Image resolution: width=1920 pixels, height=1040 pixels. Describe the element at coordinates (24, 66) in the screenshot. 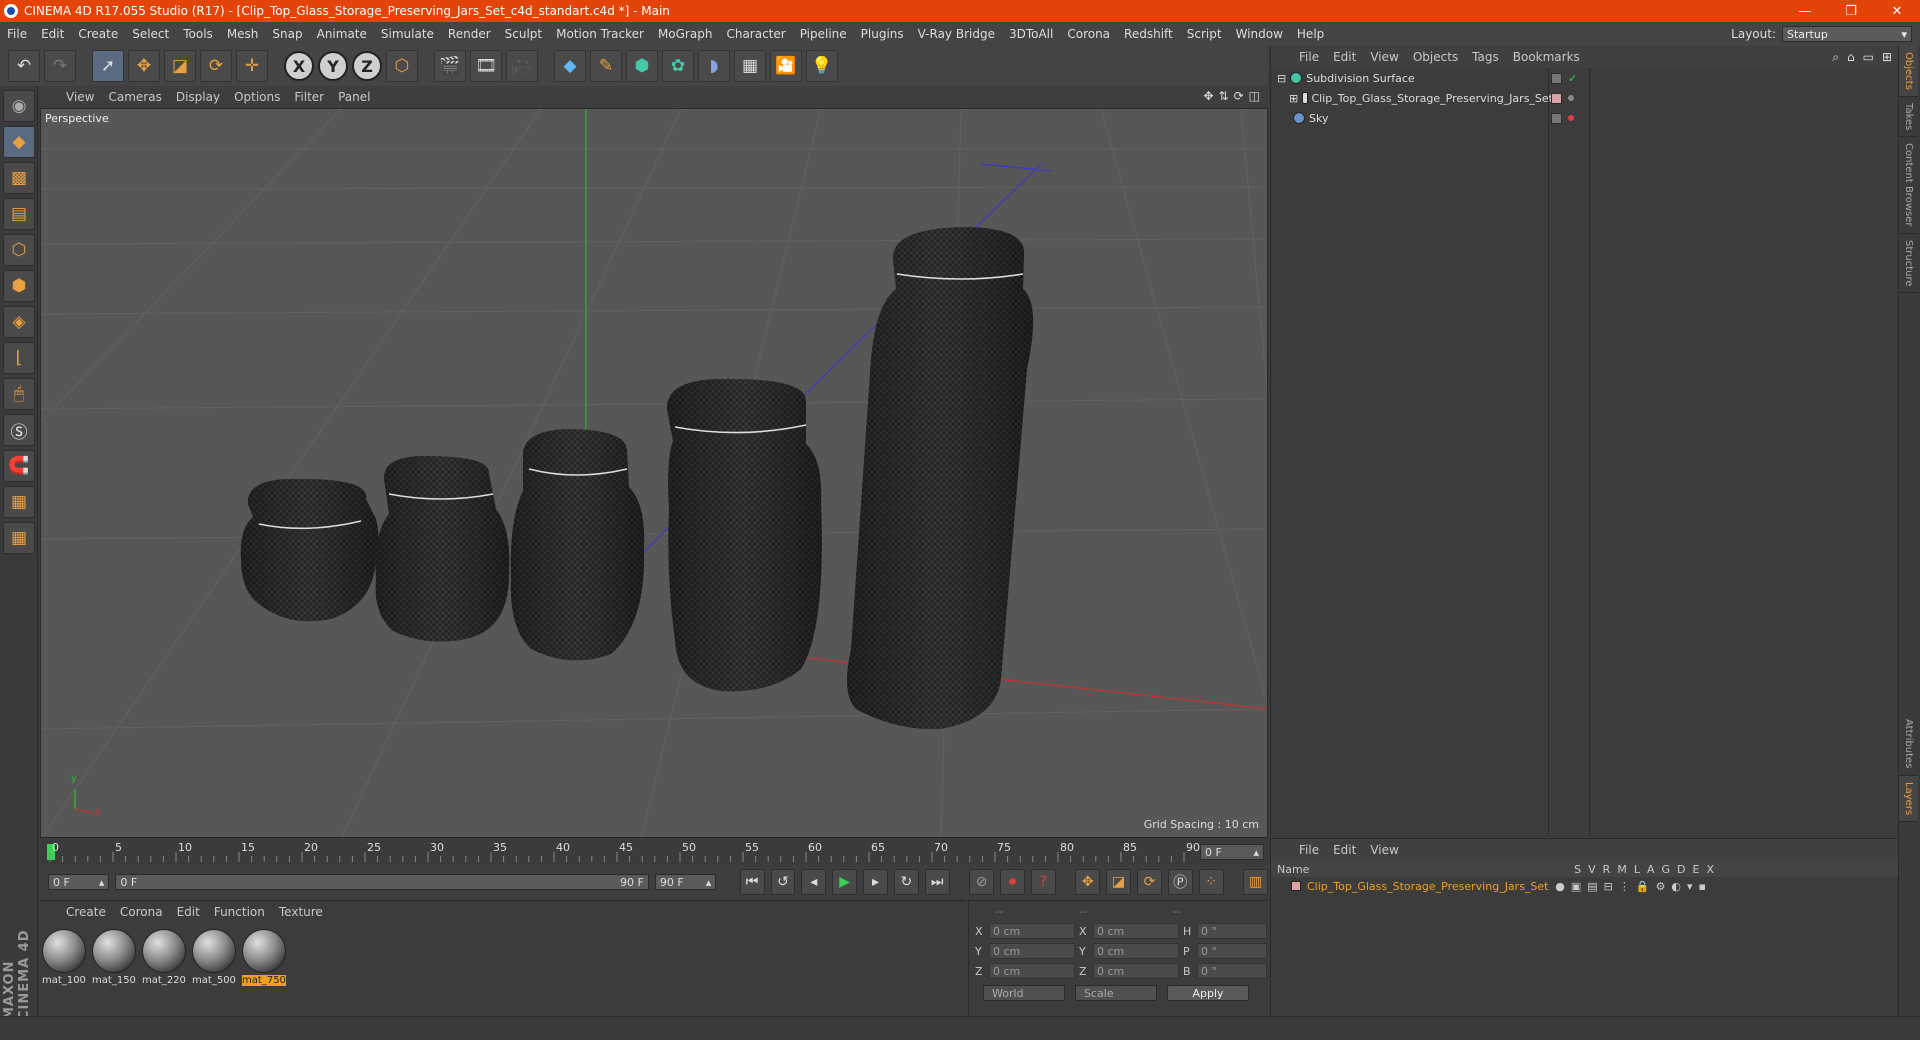

I see `undo-button: ↶` at that location.